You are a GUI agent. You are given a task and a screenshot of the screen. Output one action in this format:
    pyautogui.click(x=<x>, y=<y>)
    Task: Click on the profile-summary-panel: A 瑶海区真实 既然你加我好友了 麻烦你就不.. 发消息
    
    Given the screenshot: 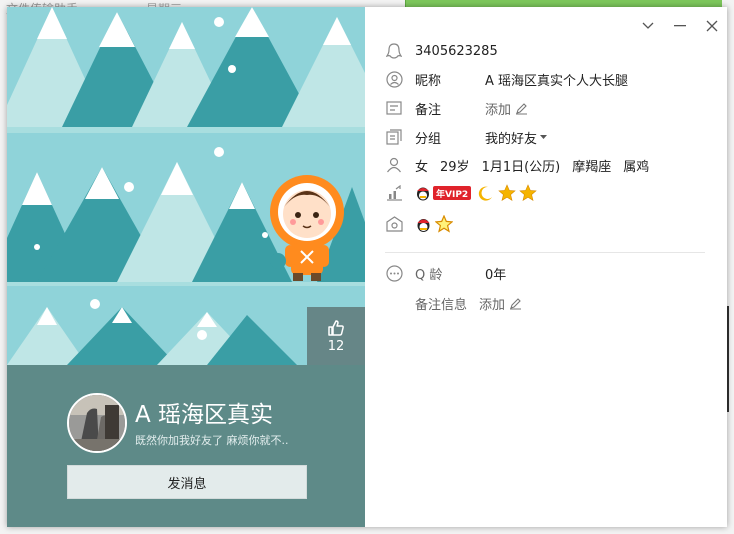 What is the action you would take?
    pyautogui.click(x=186, y=446)
    